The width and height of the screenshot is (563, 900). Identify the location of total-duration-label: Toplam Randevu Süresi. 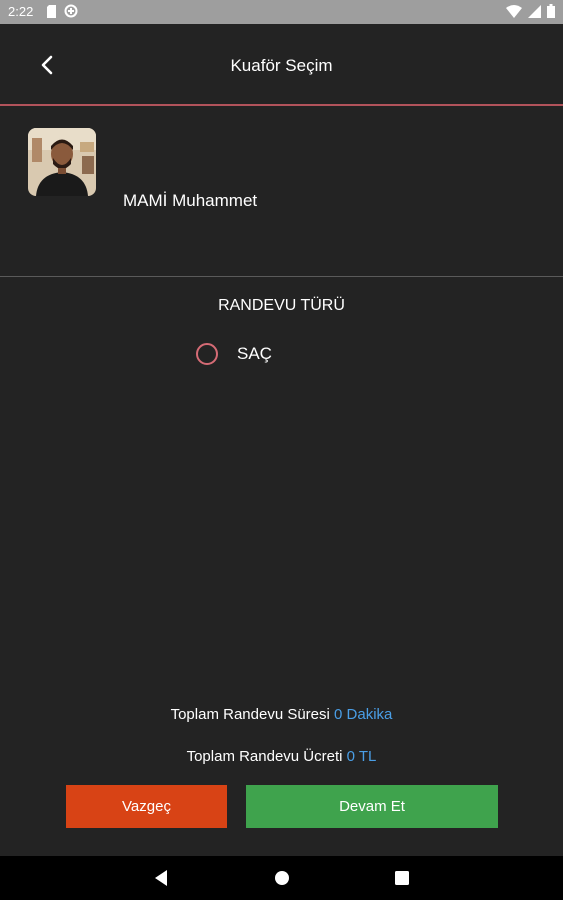
(250, 714).